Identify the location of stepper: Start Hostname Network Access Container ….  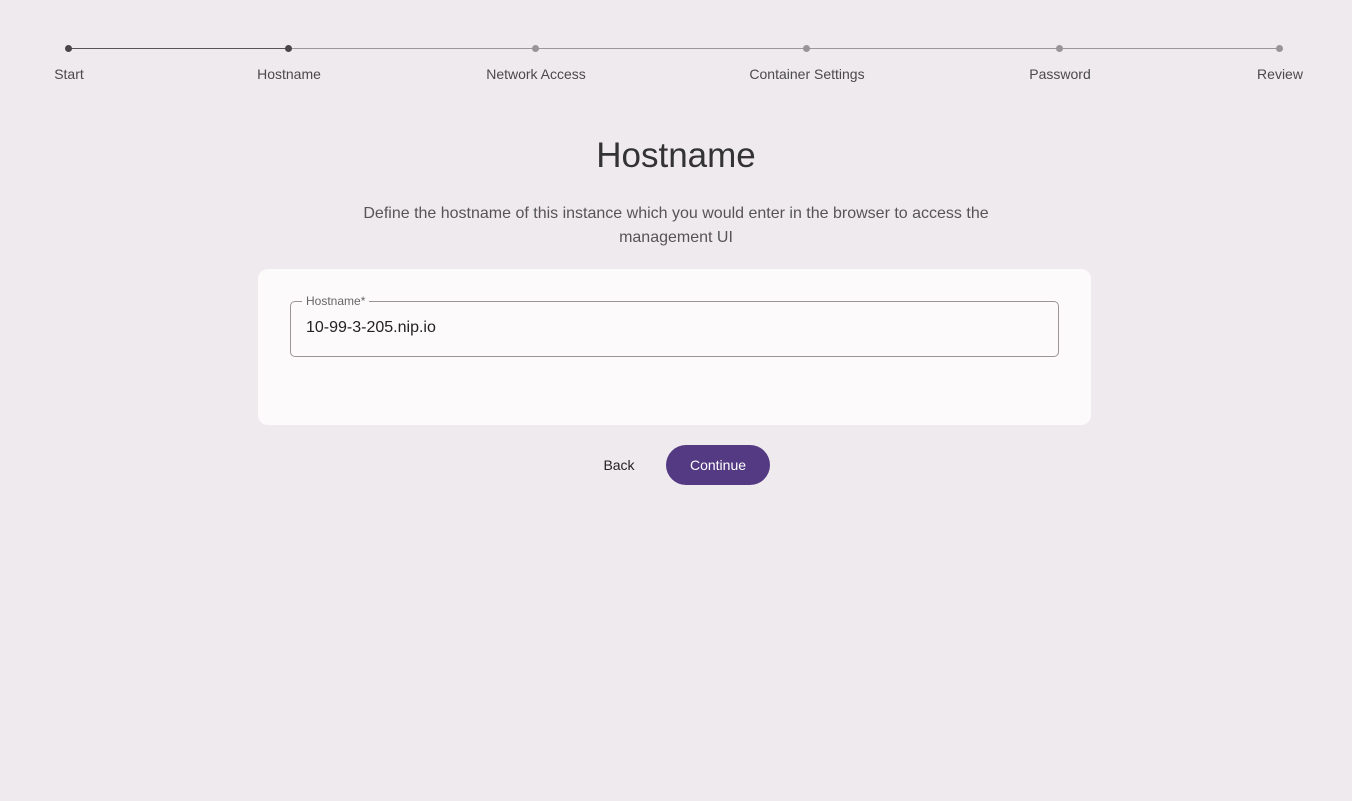
(676, 50).